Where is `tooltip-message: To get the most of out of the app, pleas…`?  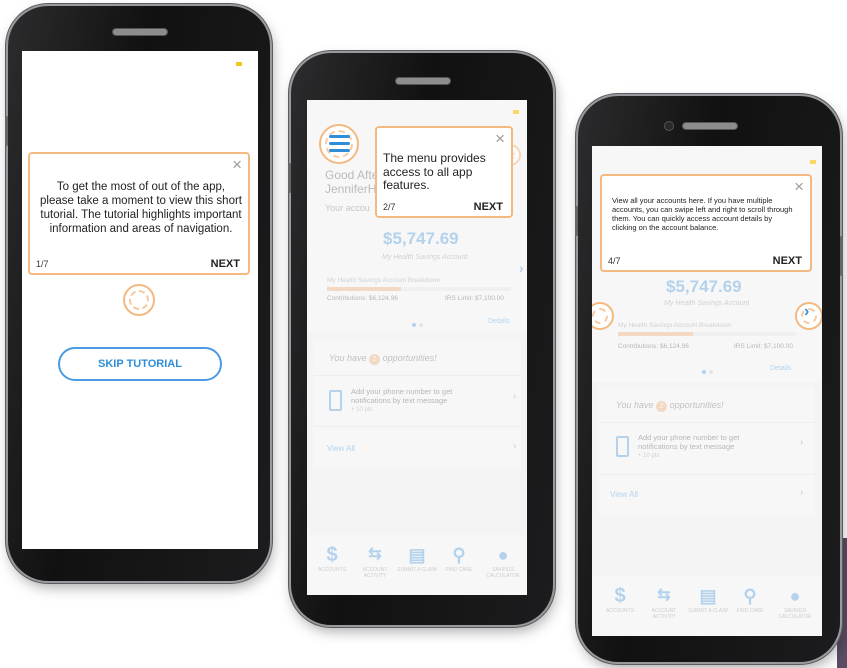
tooltip-message: To get the most of out of the app, pleas… is located at coordinates (141, 208).